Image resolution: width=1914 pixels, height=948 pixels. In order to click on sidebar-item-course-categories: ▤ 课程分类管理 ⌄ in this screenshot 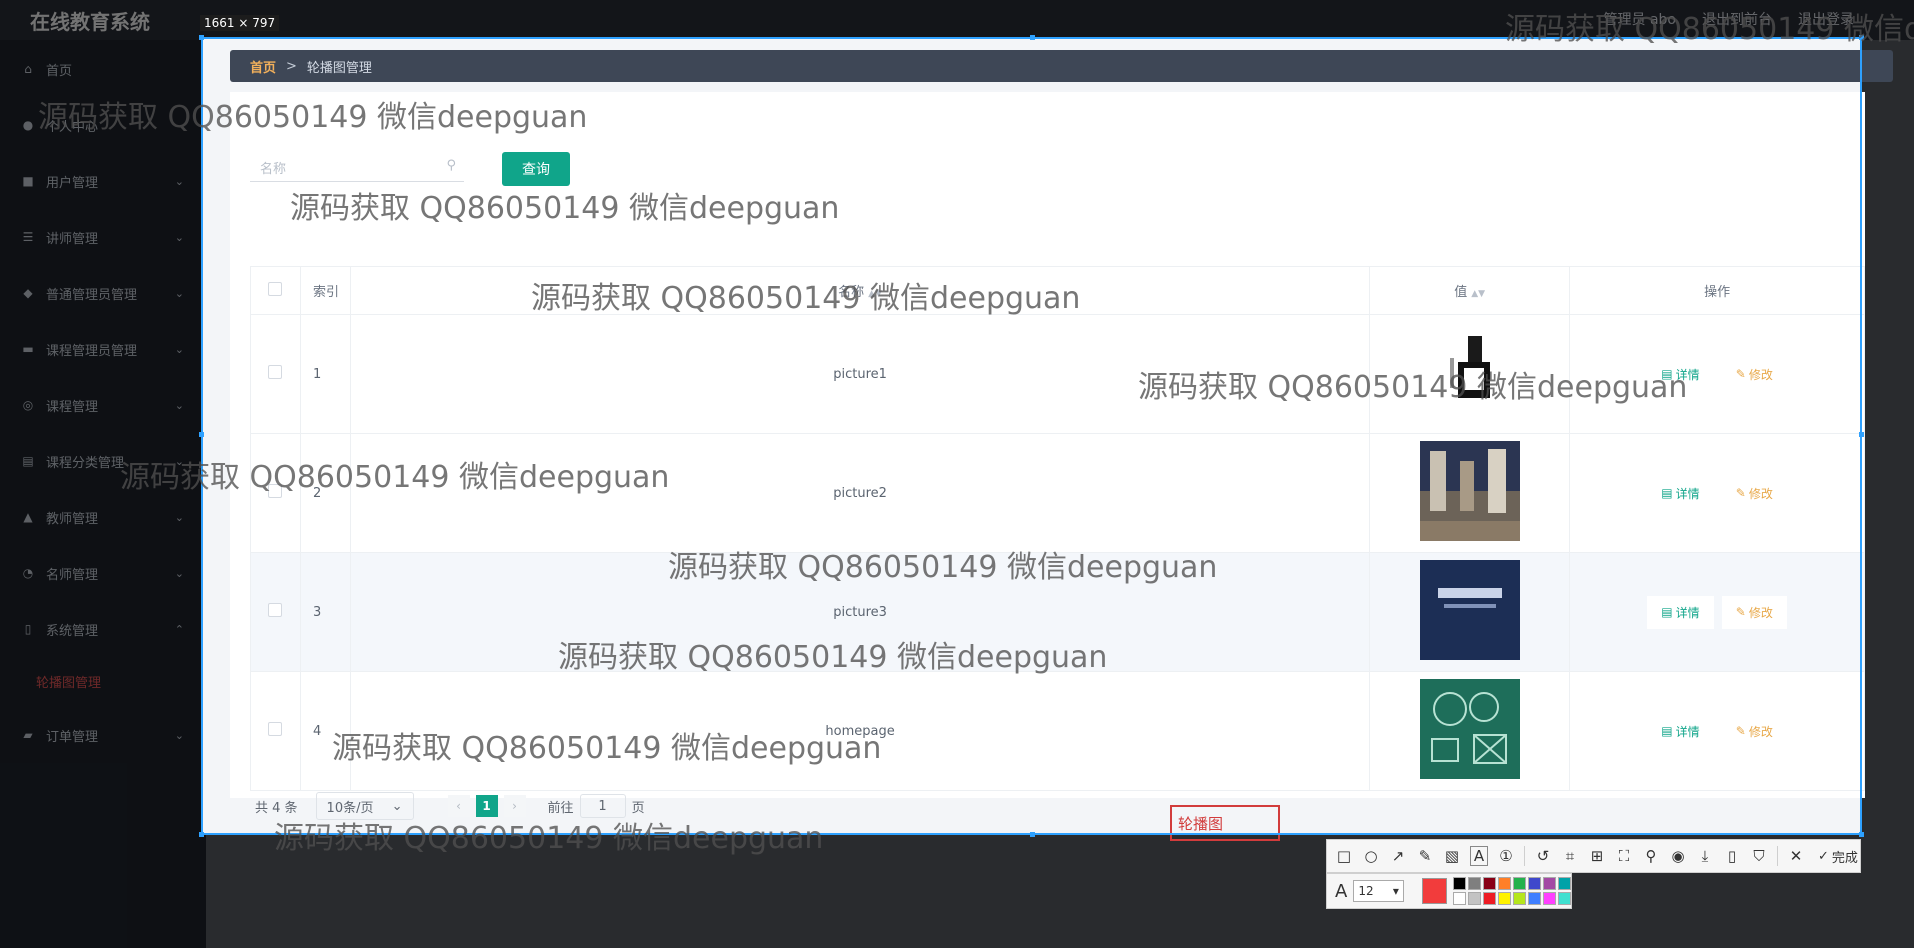, I will do `click(103, 461)`.